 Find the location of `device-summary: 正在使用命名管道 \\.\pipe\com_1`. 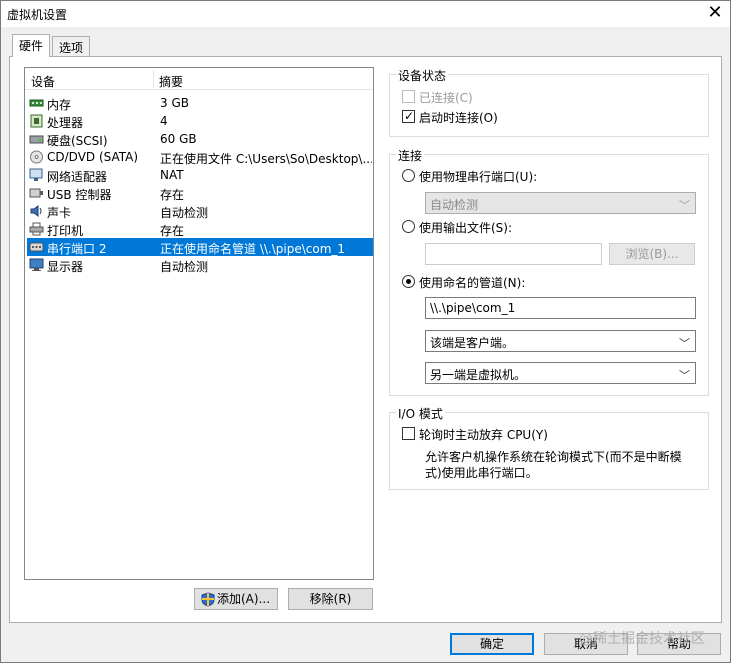

device-summary: 正在使用命名管道 \\.\pipe\com_1 is located at coordinates (253, 249).